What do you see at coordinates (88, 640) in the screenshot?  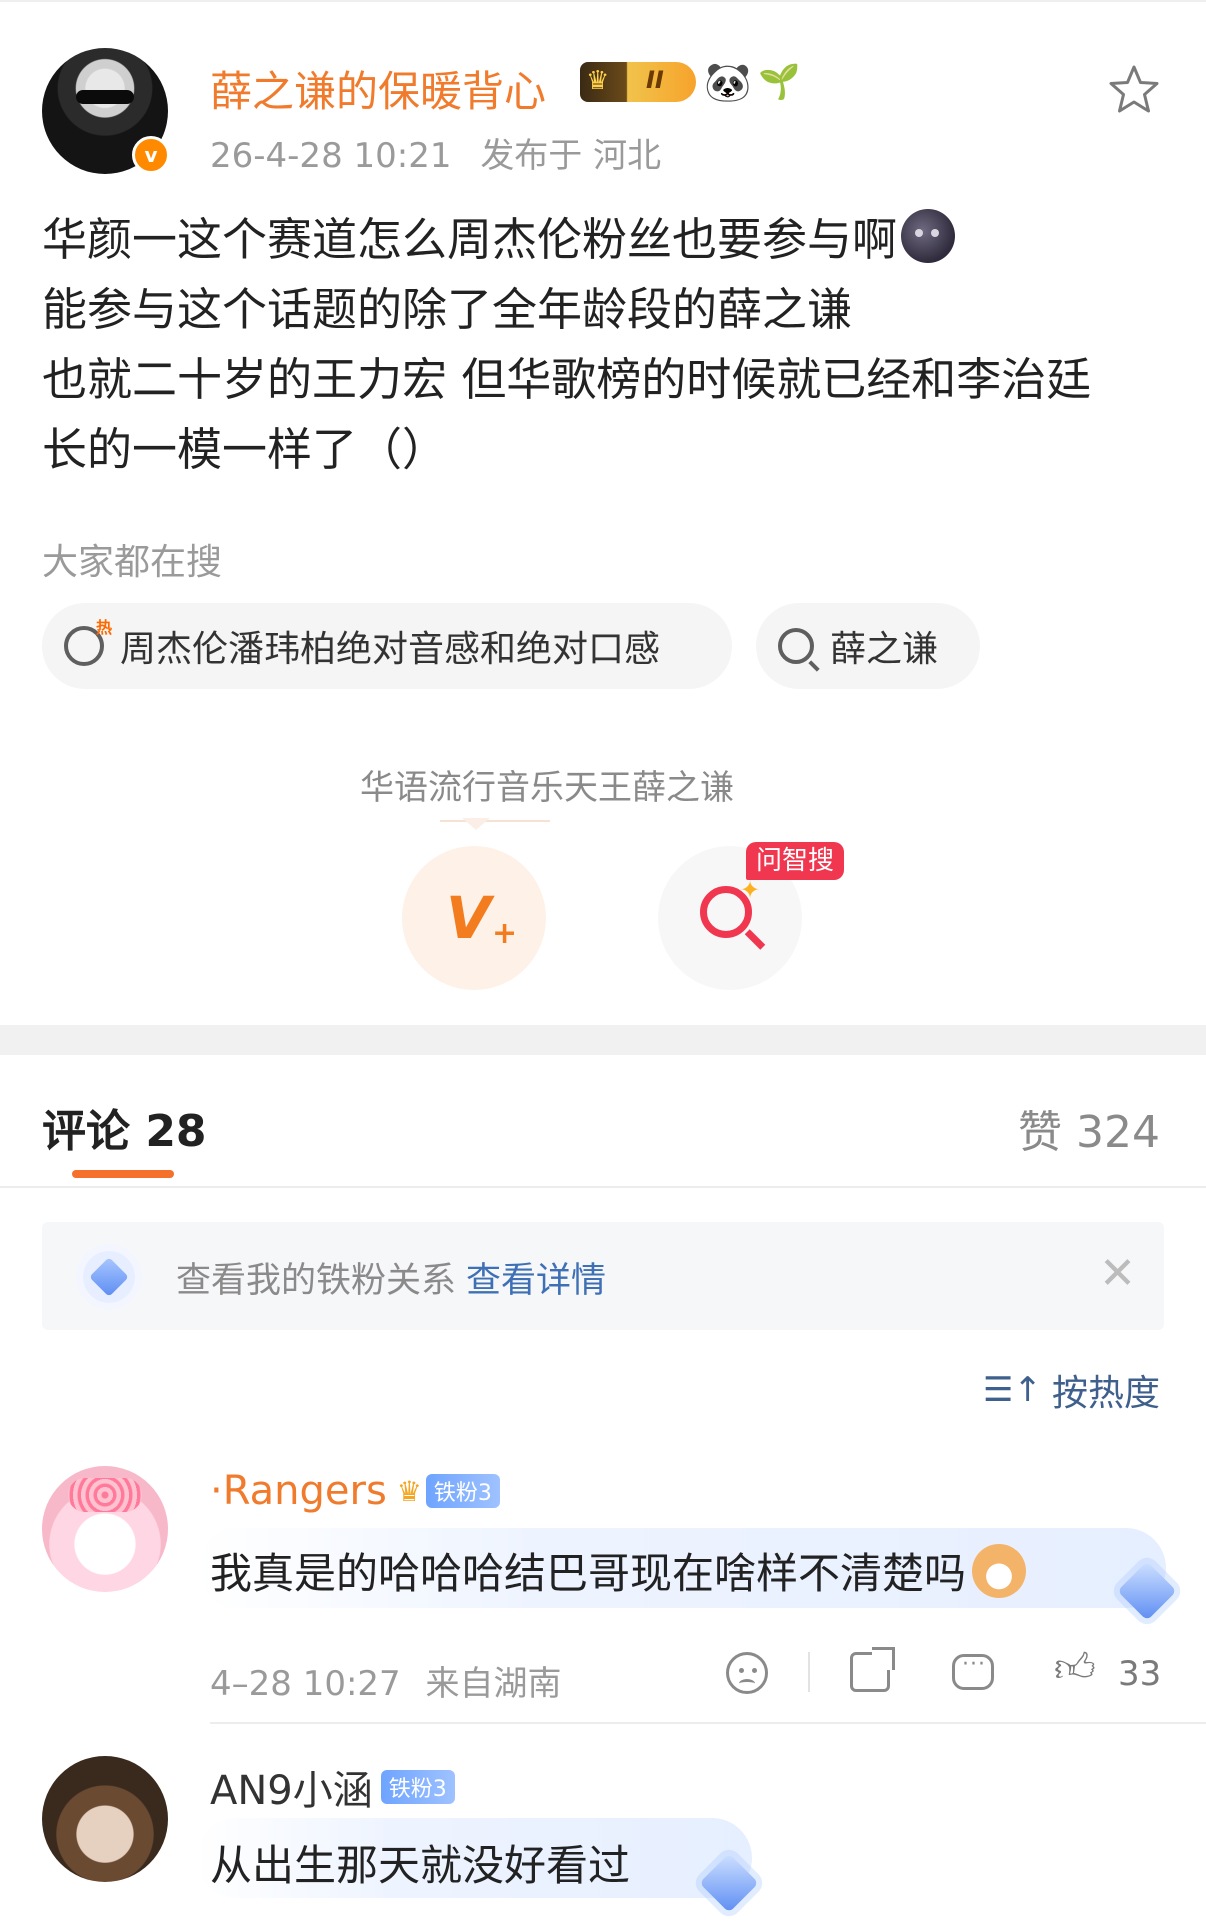 I see `hot-search-icon` at bounding box center [88, 640].